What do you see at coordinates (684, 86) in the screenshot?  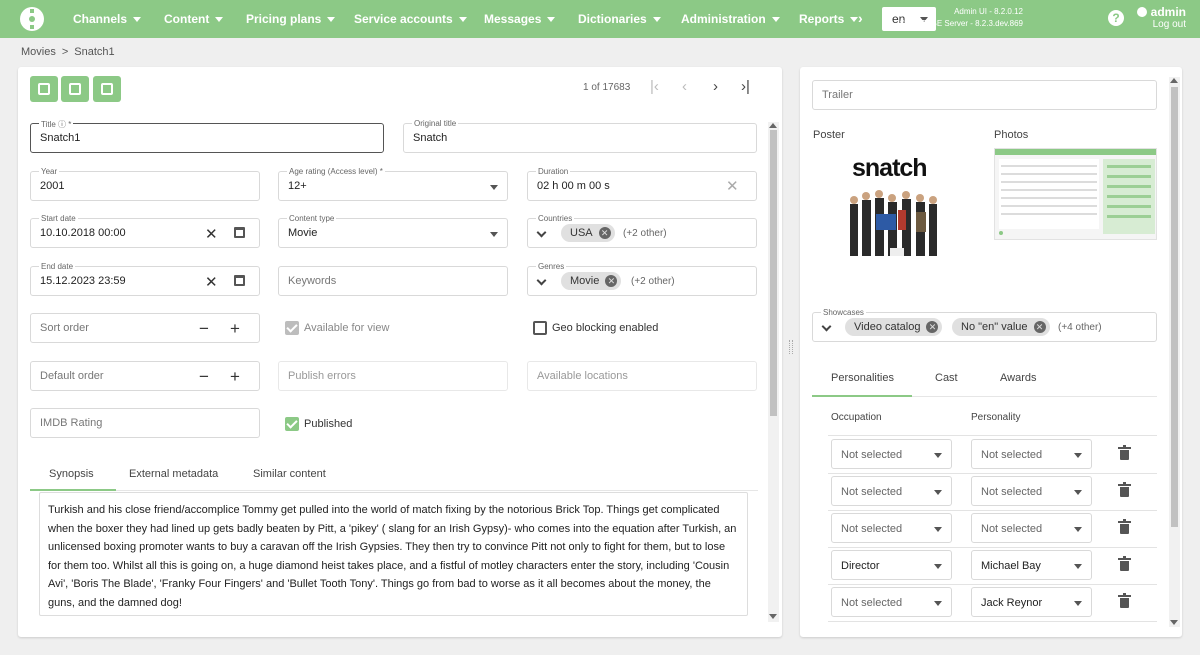 I see `prev-page-icon: ‹` at bounding box center [684, 86].